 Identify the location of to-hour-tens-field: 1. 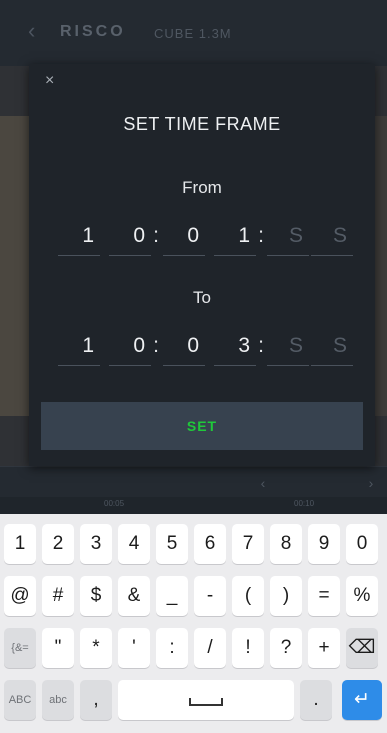
(79, 348).